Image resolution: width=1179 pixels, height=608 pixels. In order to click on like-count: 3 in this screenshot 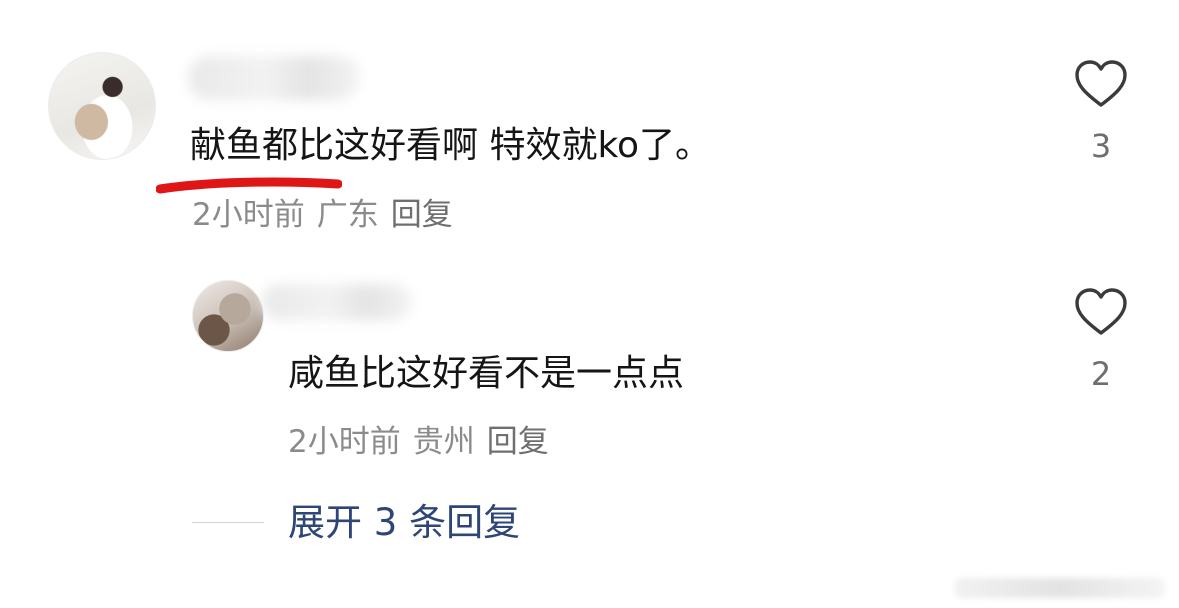, I will do `click(1101, 146)`.